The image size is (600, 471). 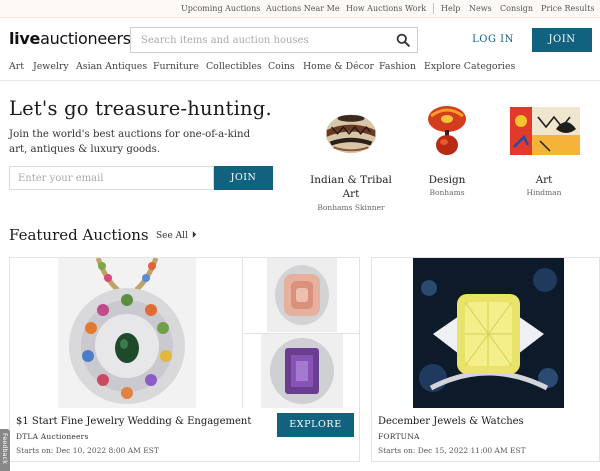 I want to click on category-jewelry: Jewelry, so click(x=51, y=66).